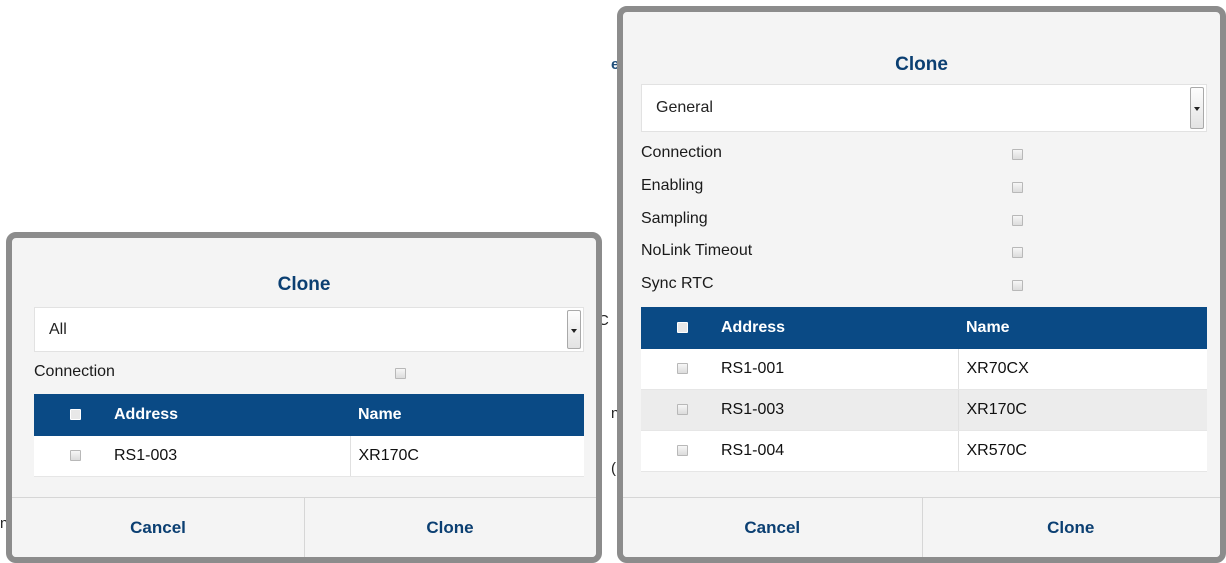 This screenshot has height=563, width=1226. Describe the element at coordinates (309, 329) in the screenshot. I see `filter-select: All` at that location.